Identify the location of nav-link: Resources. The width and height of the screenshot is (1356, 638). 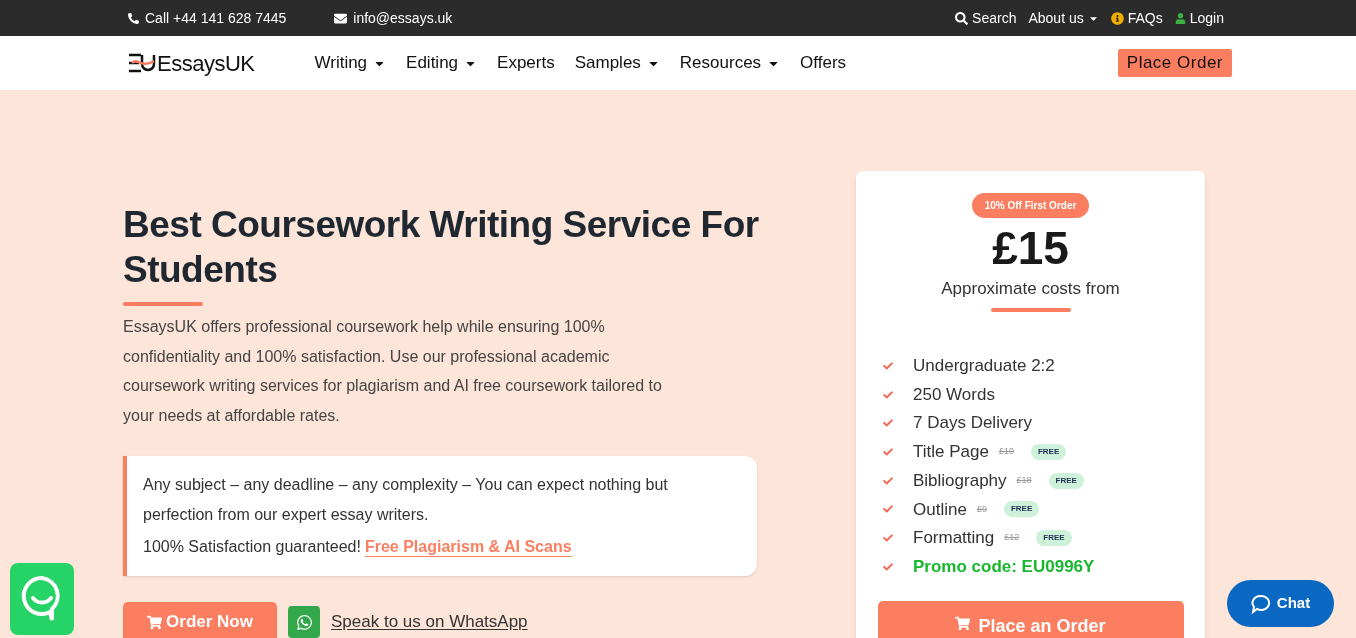
(730, 63).